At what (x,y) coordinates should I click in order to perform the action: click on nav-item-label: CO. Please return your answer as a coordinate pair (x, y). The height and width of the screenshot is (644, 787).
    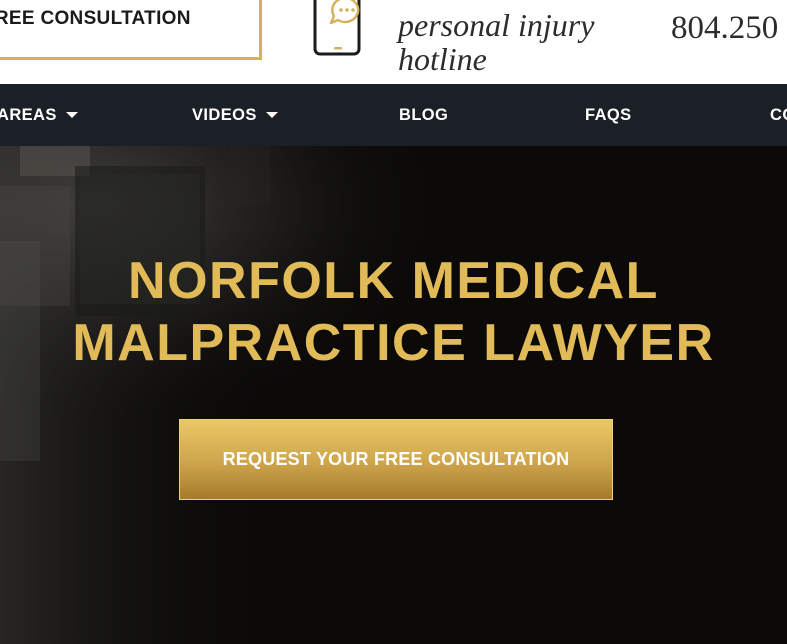
    Looking at the image, I should click on (778, 114).